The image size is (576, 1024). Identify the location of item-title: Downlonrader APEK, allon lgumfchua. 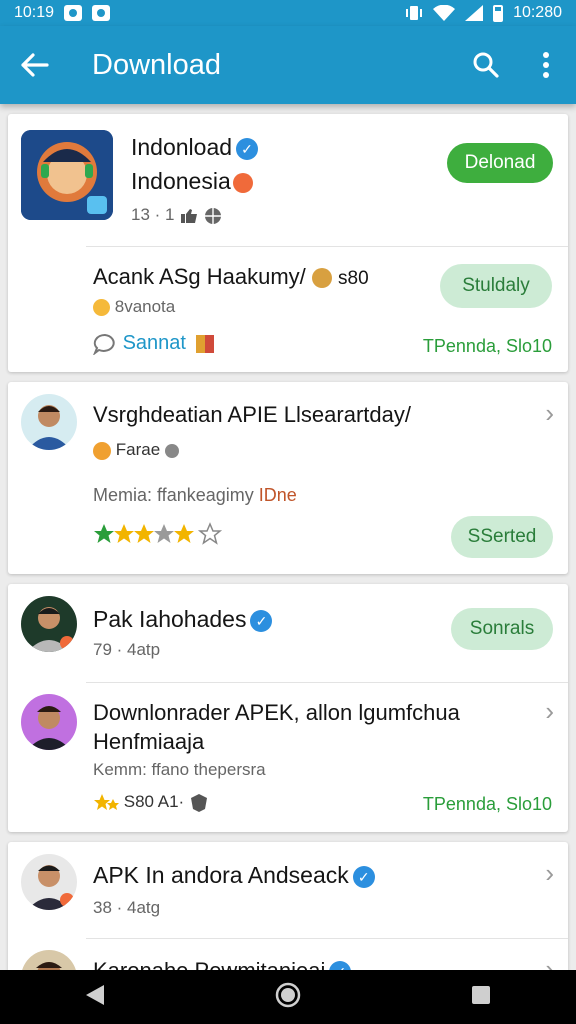
(276, 712).